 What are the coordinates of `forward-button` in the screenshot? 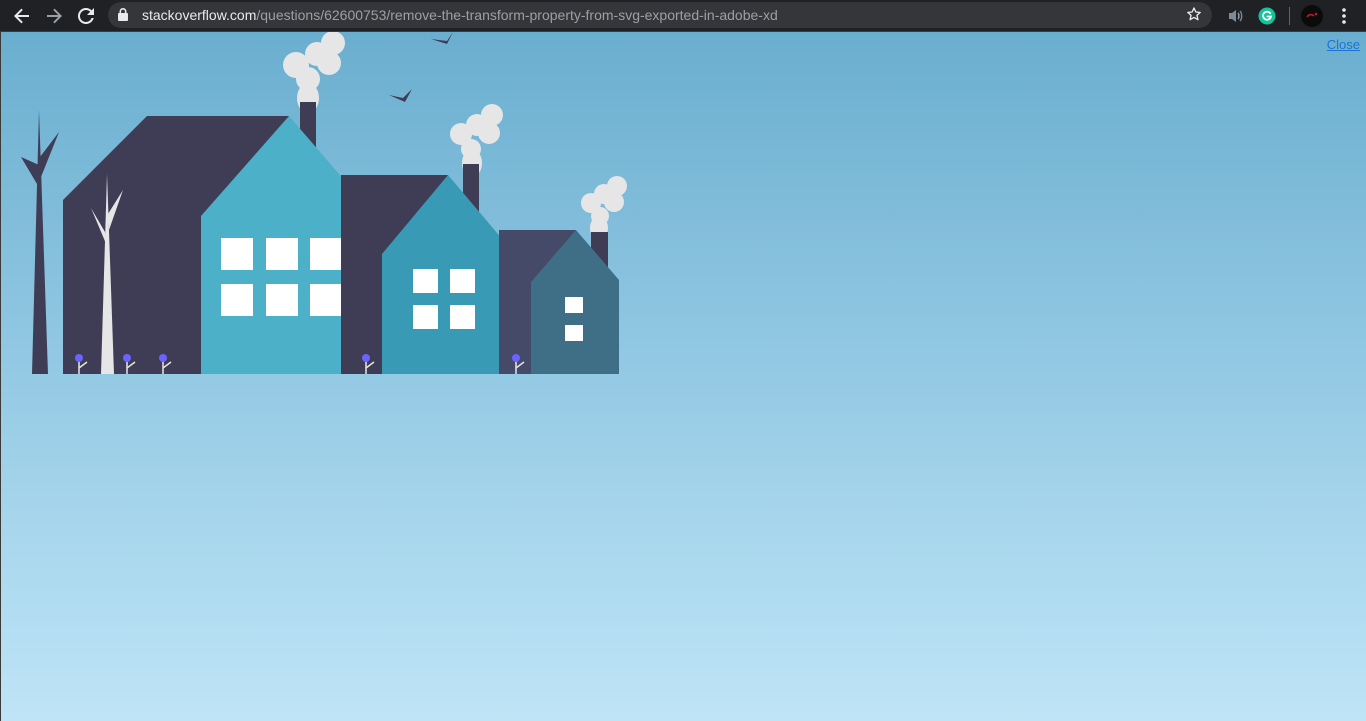 It's located at (54, 16).